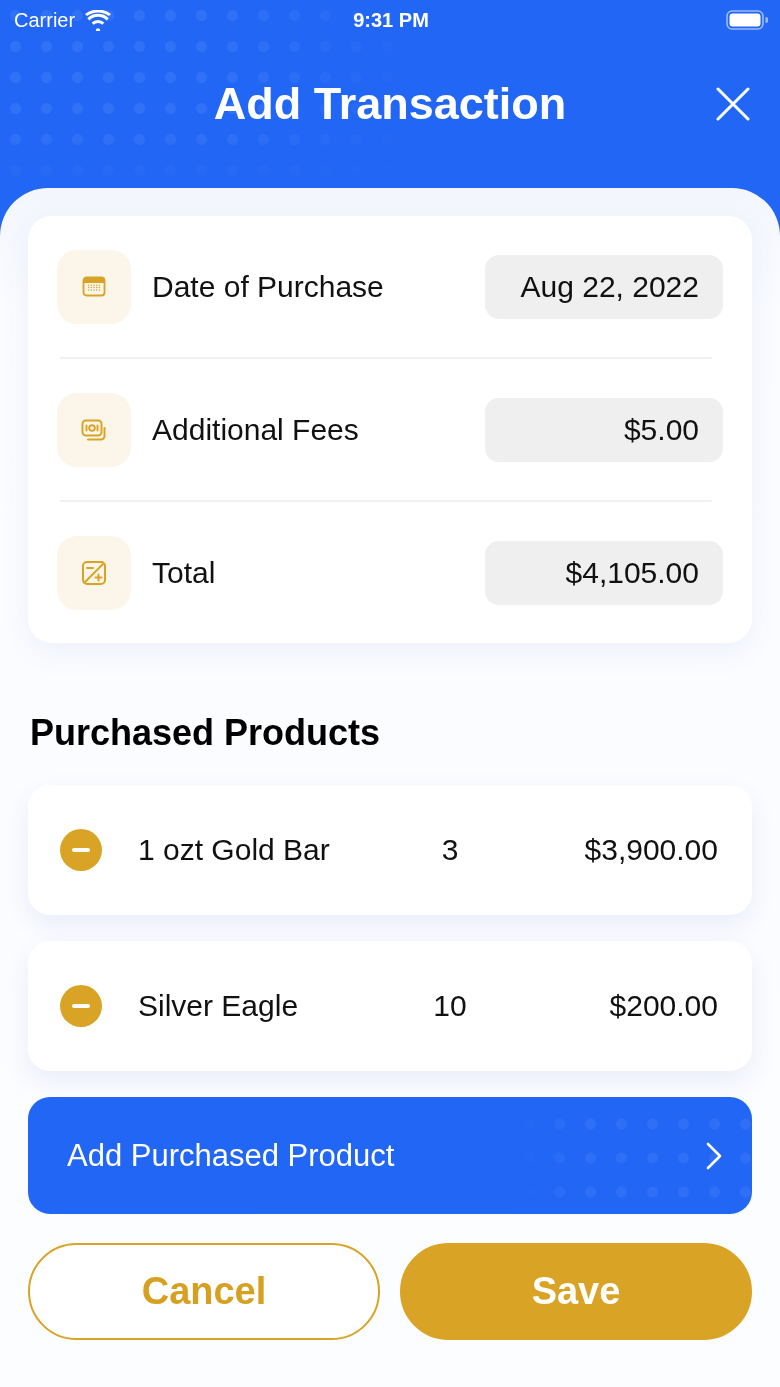  What do you see at coordinates (218, 1006) in the screenshot?
I see `product-name: Silver Eagle` at bounding box center [218, 1006].